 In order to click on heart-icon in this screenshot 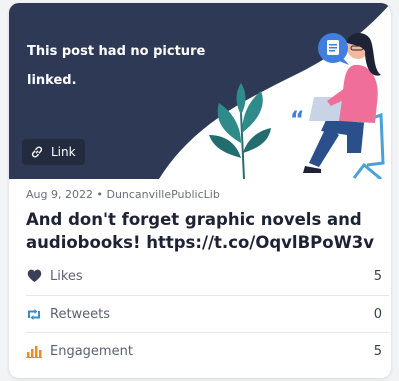, I will do `click(34, 276)`.